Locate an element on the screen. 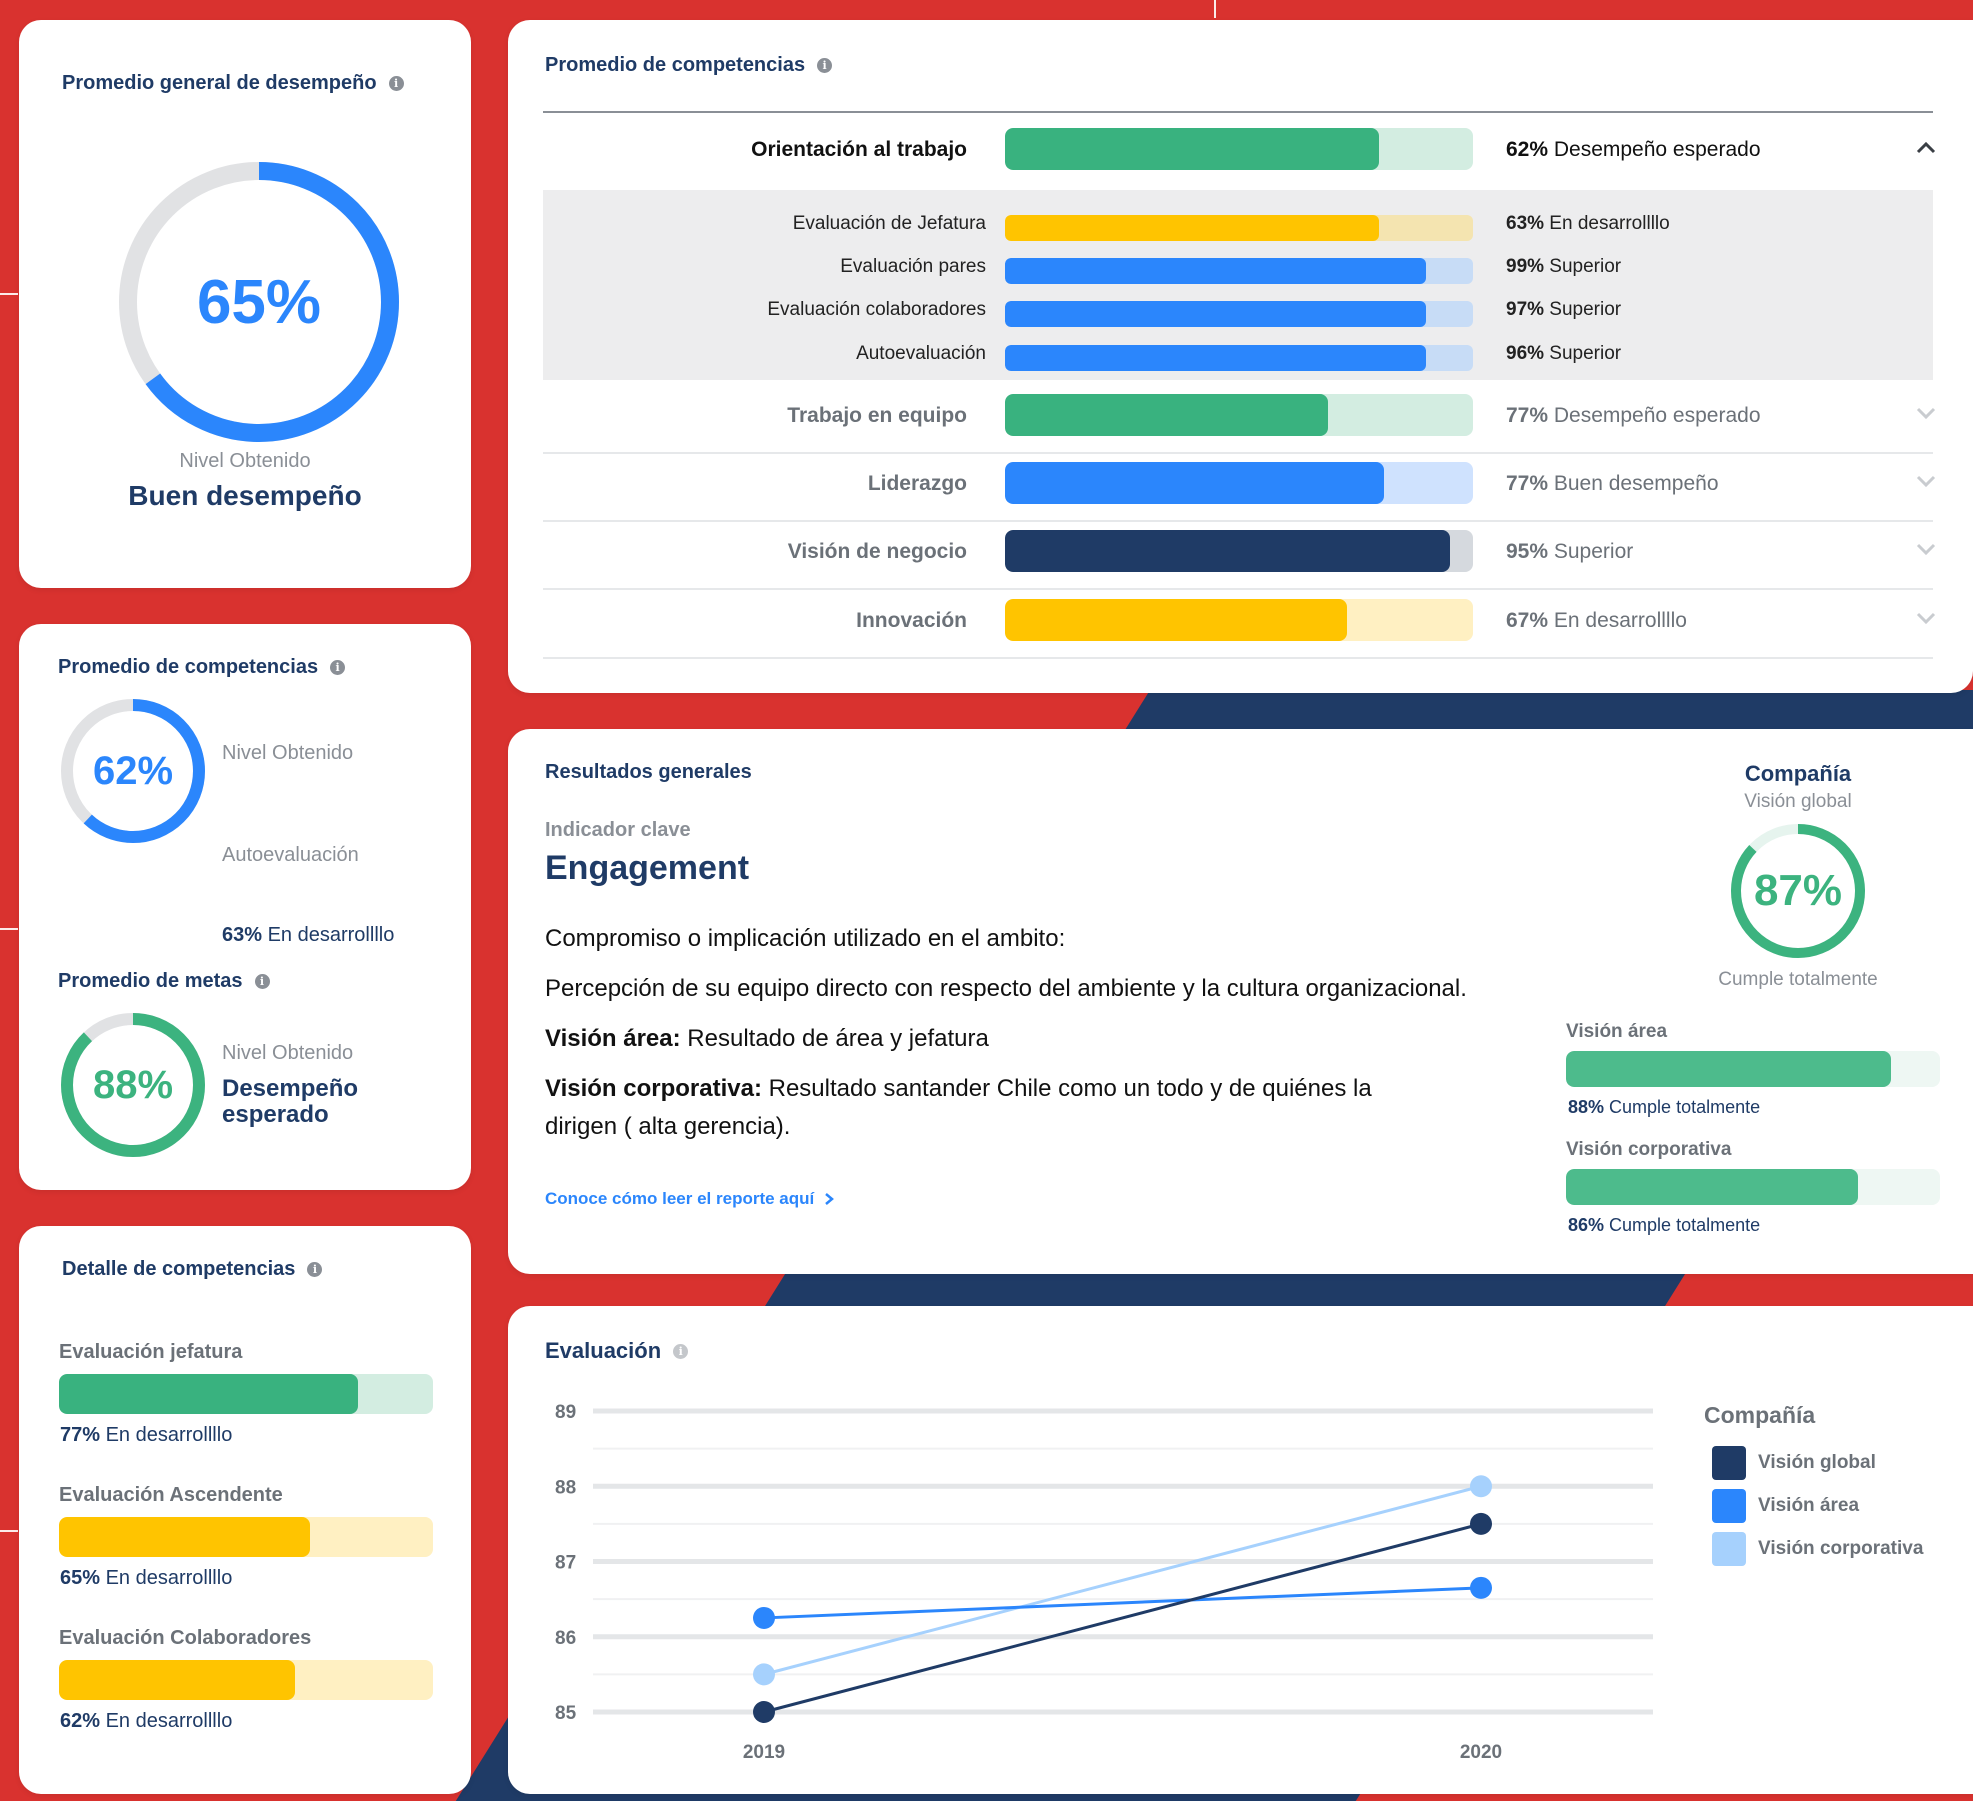  goals-value: 88% is located at coordinates (133, 1084).